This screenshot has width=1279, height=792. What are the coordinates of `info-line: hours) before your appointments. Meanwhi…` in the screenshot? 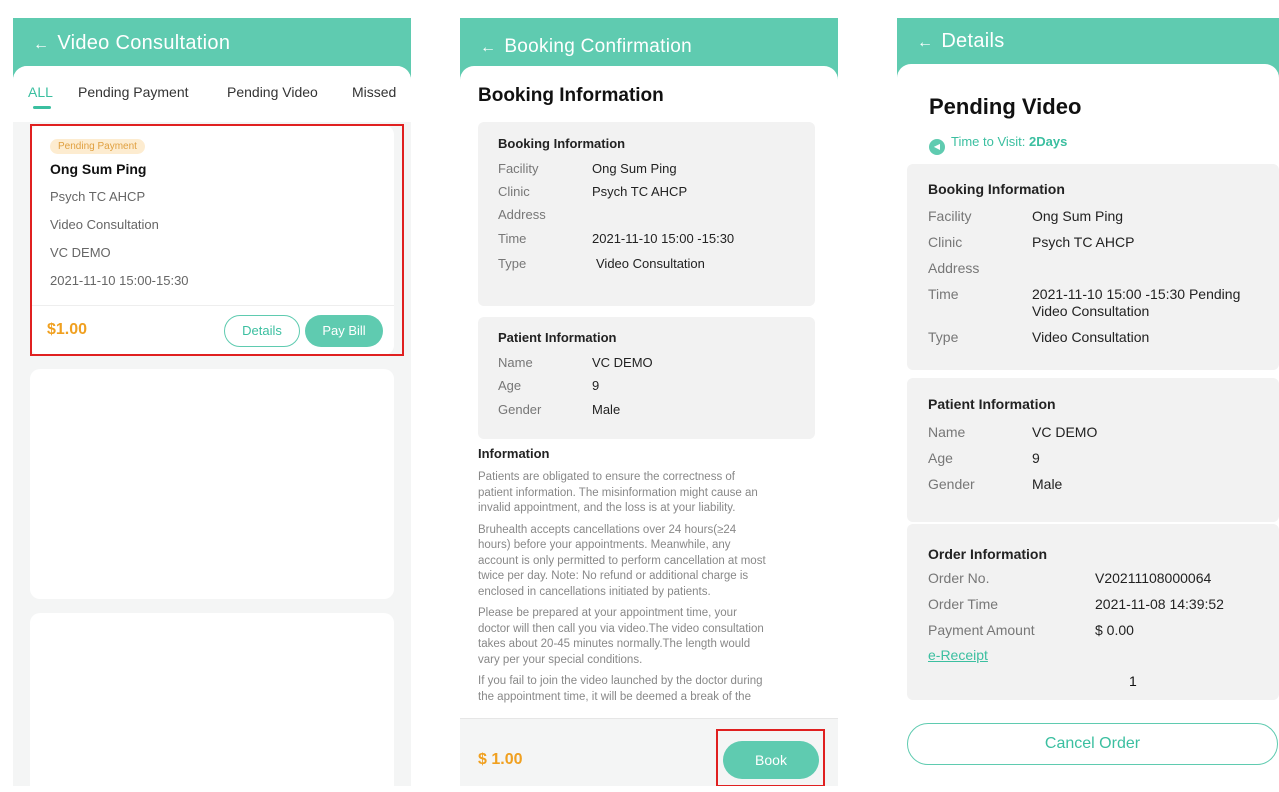 It's located at (604, 545).